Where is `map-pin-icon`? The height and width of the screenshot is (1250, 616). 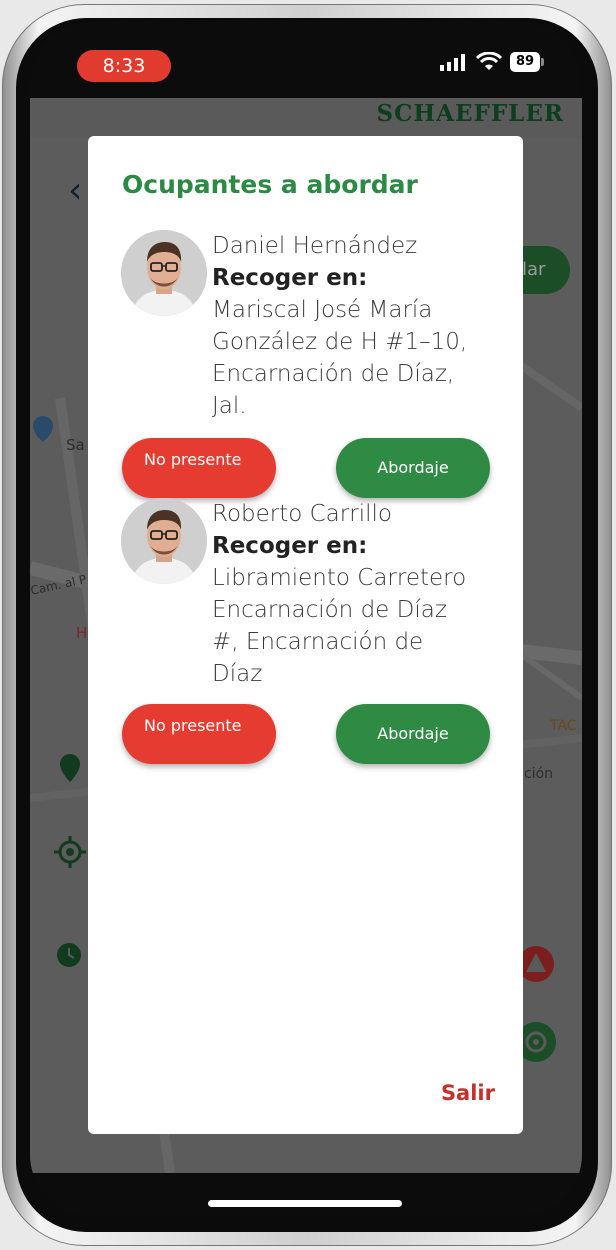
map-pin-icon is located at coordinates (43, 429).